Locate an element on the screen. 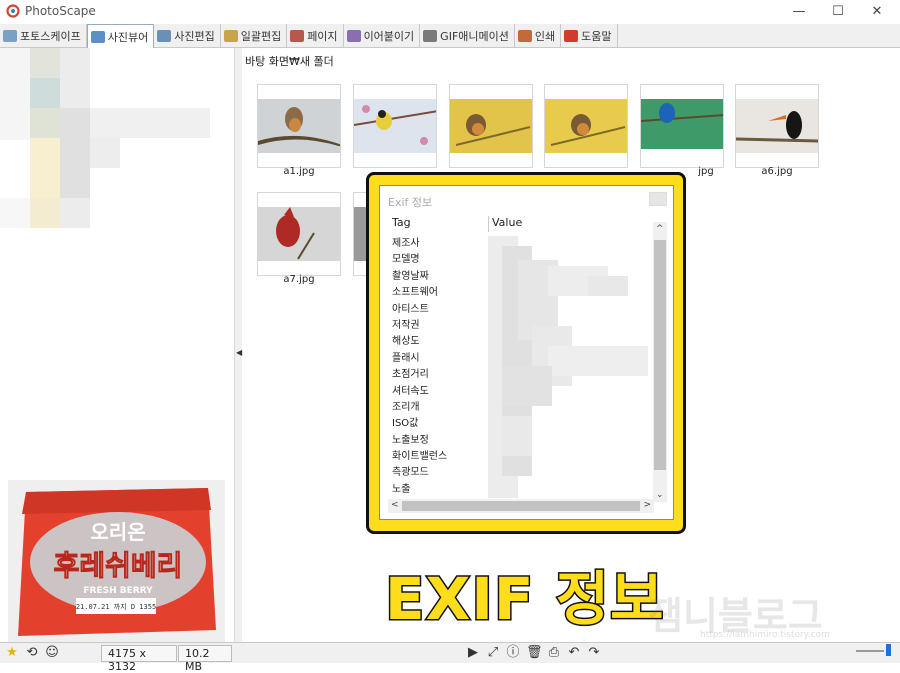  column-header-tag: Tag is located at coordinates (401, 222).